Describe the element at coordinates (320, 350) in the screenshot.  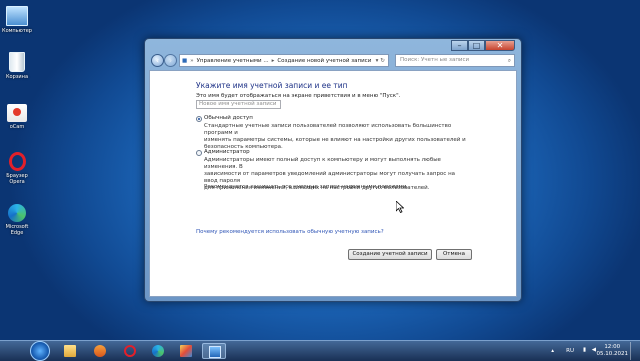
I see `taskbar: ▴ RU ▮ ◀ 12:00 05.10.2021` at that location.